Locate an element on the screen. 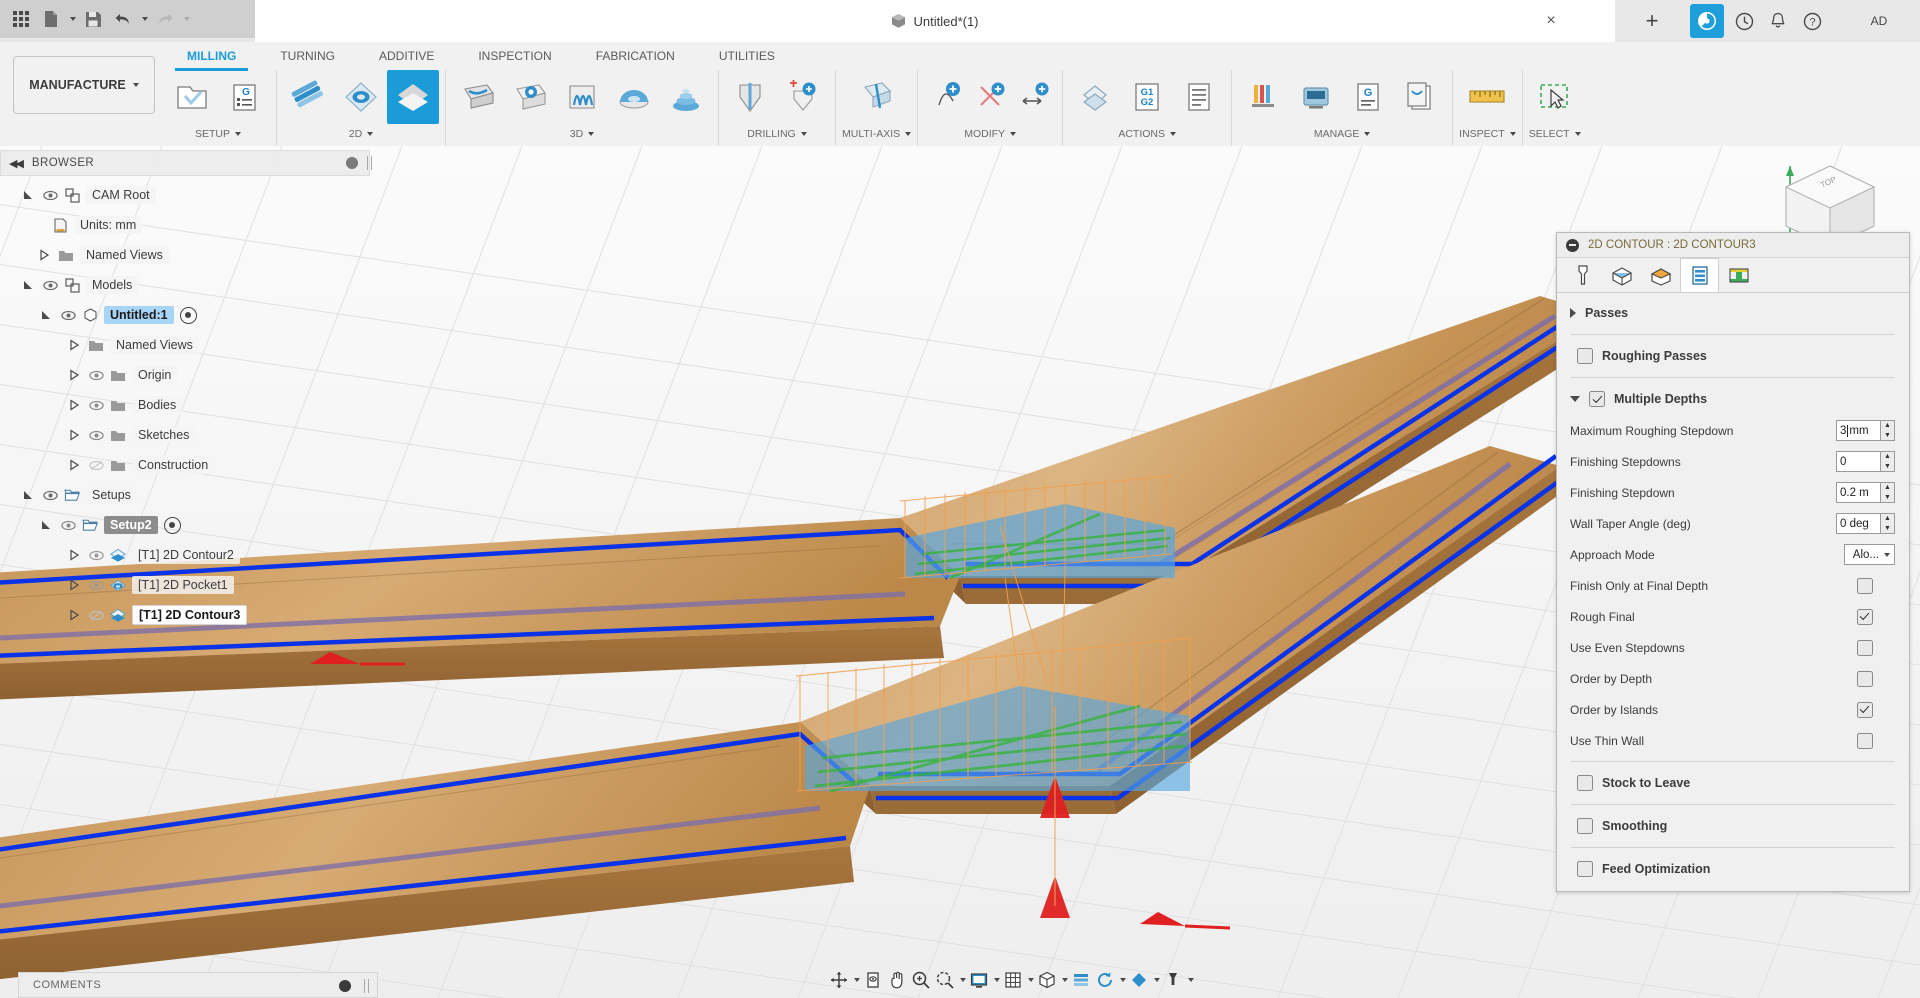 The width and height of the screenshot is (1920, 998). comments-bar: COMMENTS is located at coordinates (198, 985).